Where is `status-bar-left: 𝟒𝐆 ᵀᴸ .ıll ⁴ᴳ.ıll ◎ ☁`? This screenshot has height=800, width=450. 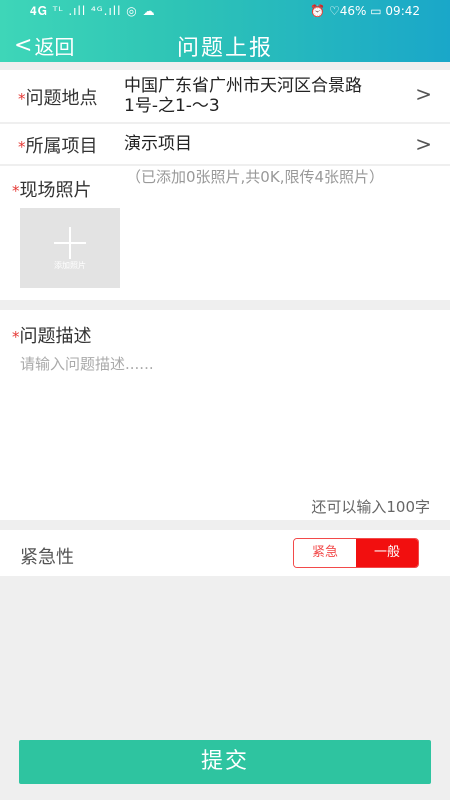 status-bar-left: 𝟒𝐆 ᵀᴸ .ıll ⁴ᴳ.ıll ◎ ☁ is located at coordinates (93, 11).